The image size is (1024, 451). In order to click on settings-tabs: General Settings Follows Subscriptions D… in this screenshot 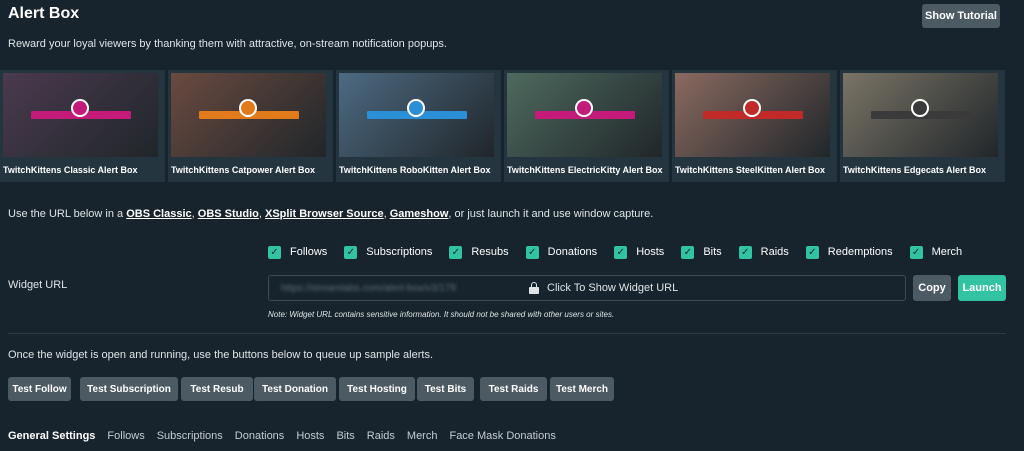, I will do `click(288, 437)`.